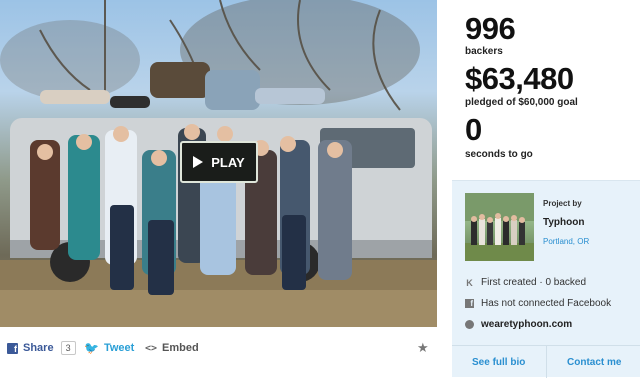  I want to click on facebook-status-row: f Has not connected Facebook, so click(538, 303).